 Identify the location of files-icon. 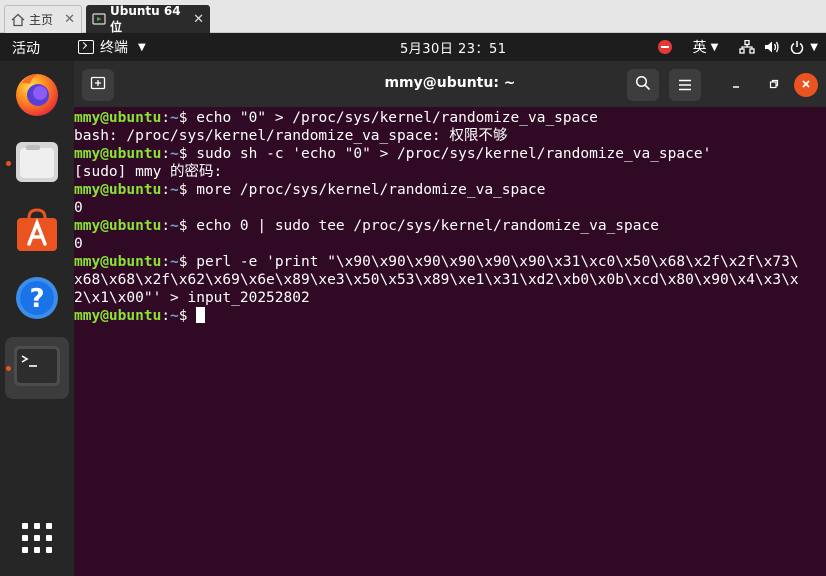
(37, 164).